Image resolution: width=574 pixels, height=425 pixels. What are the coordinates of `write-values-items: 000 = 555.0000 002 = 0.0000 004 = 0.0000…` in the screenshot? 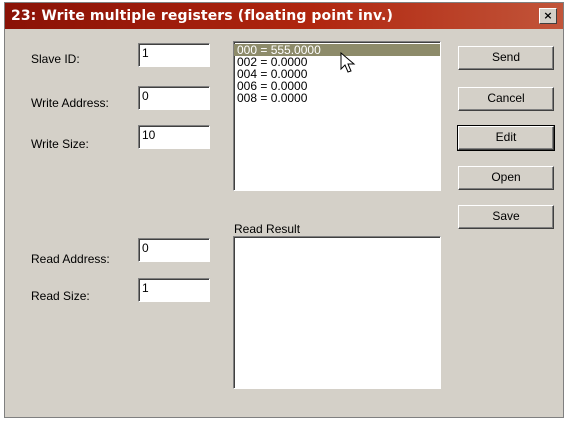 It's located at (337, 73).